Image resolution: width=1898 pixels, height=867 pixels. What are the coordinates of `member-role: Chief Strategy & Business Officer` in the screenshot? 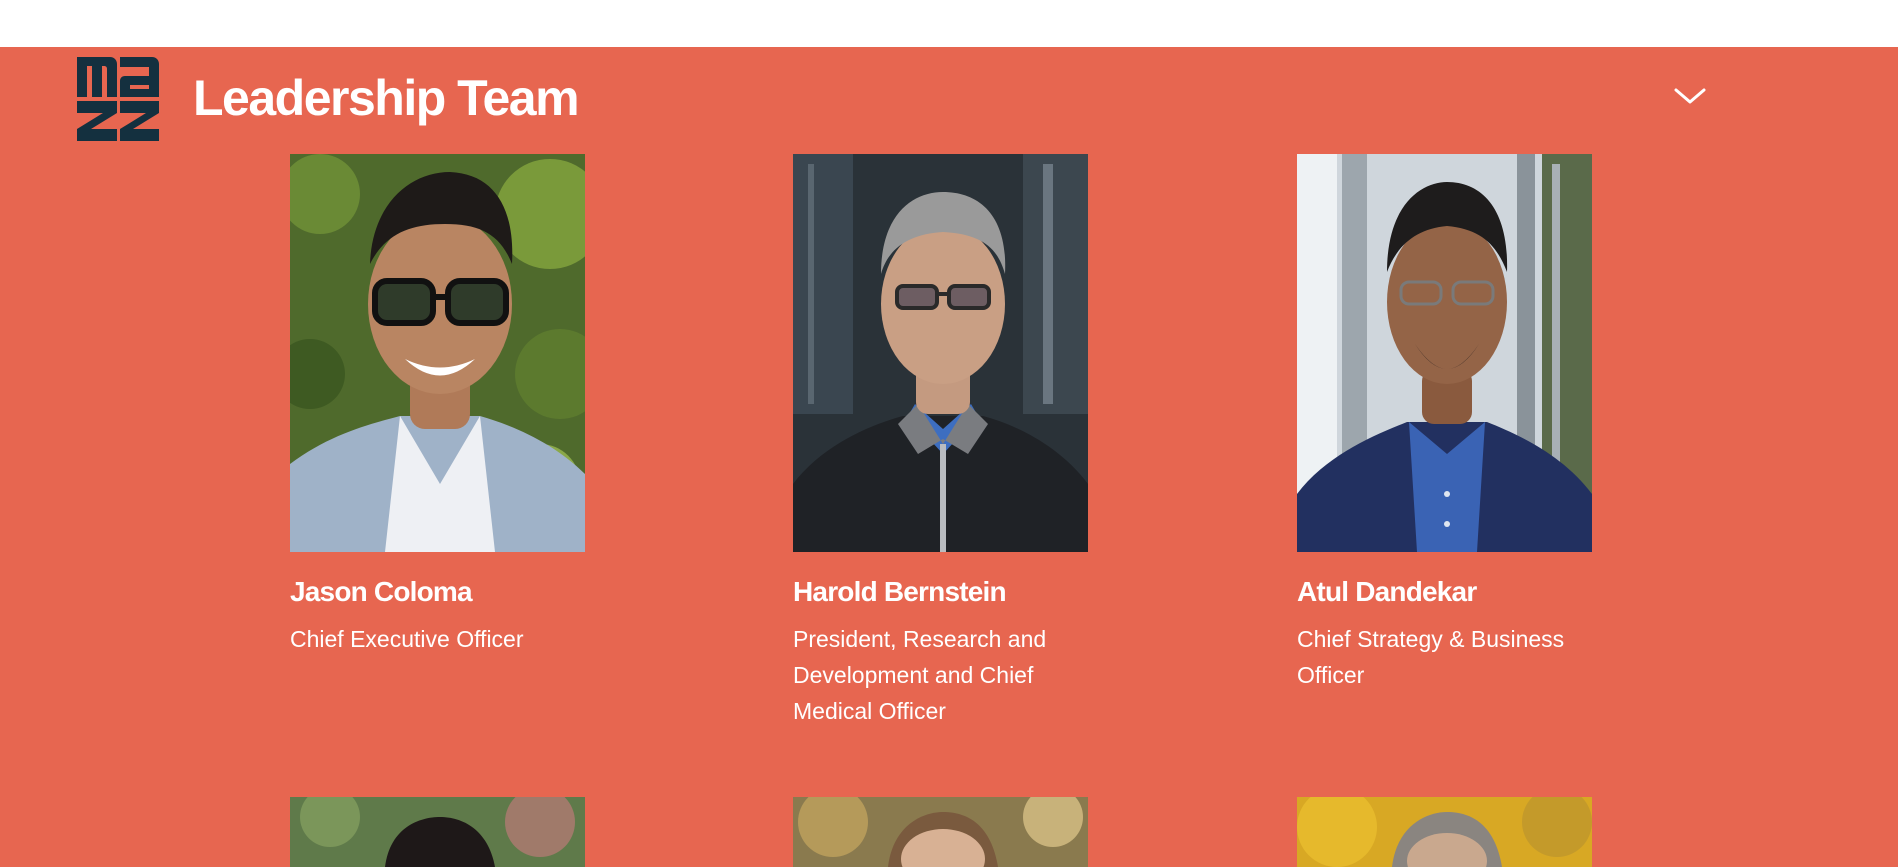 It's located at (1431, 657).